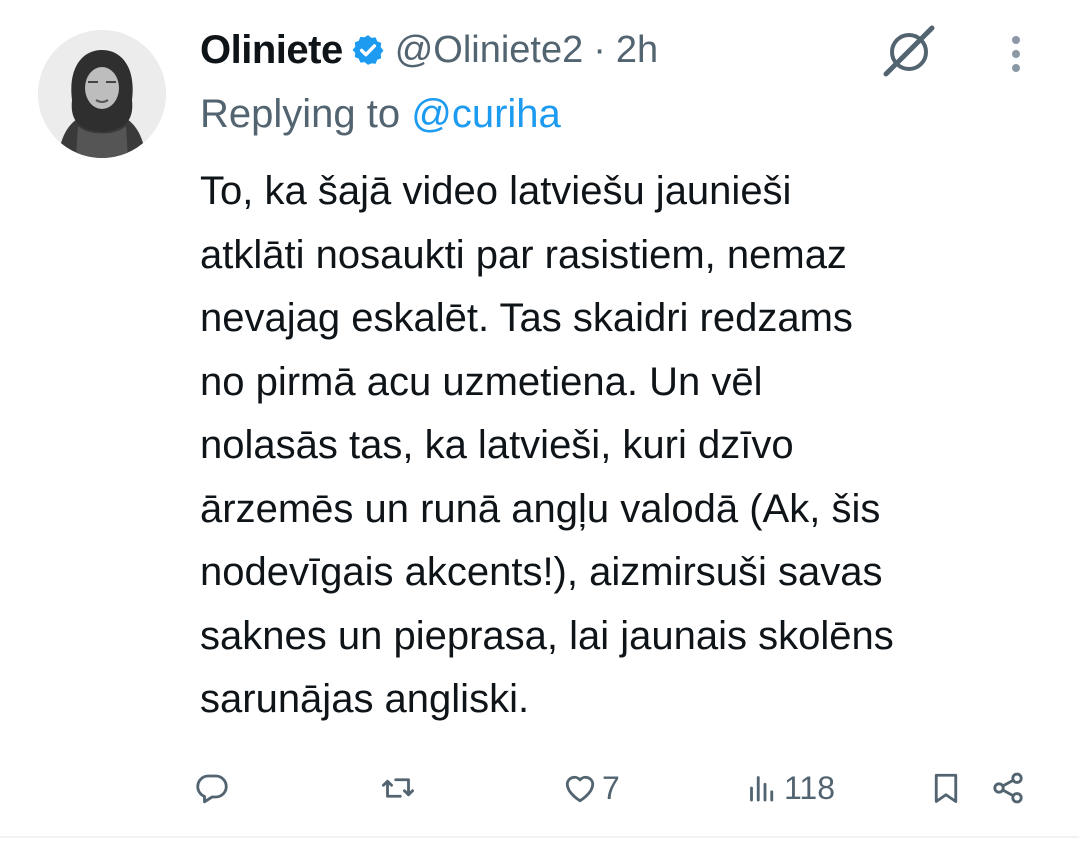  What do you see at coordinates (539, 837) in the screenshot?
I see `tweet-divider` at bounding box center [539, 837].